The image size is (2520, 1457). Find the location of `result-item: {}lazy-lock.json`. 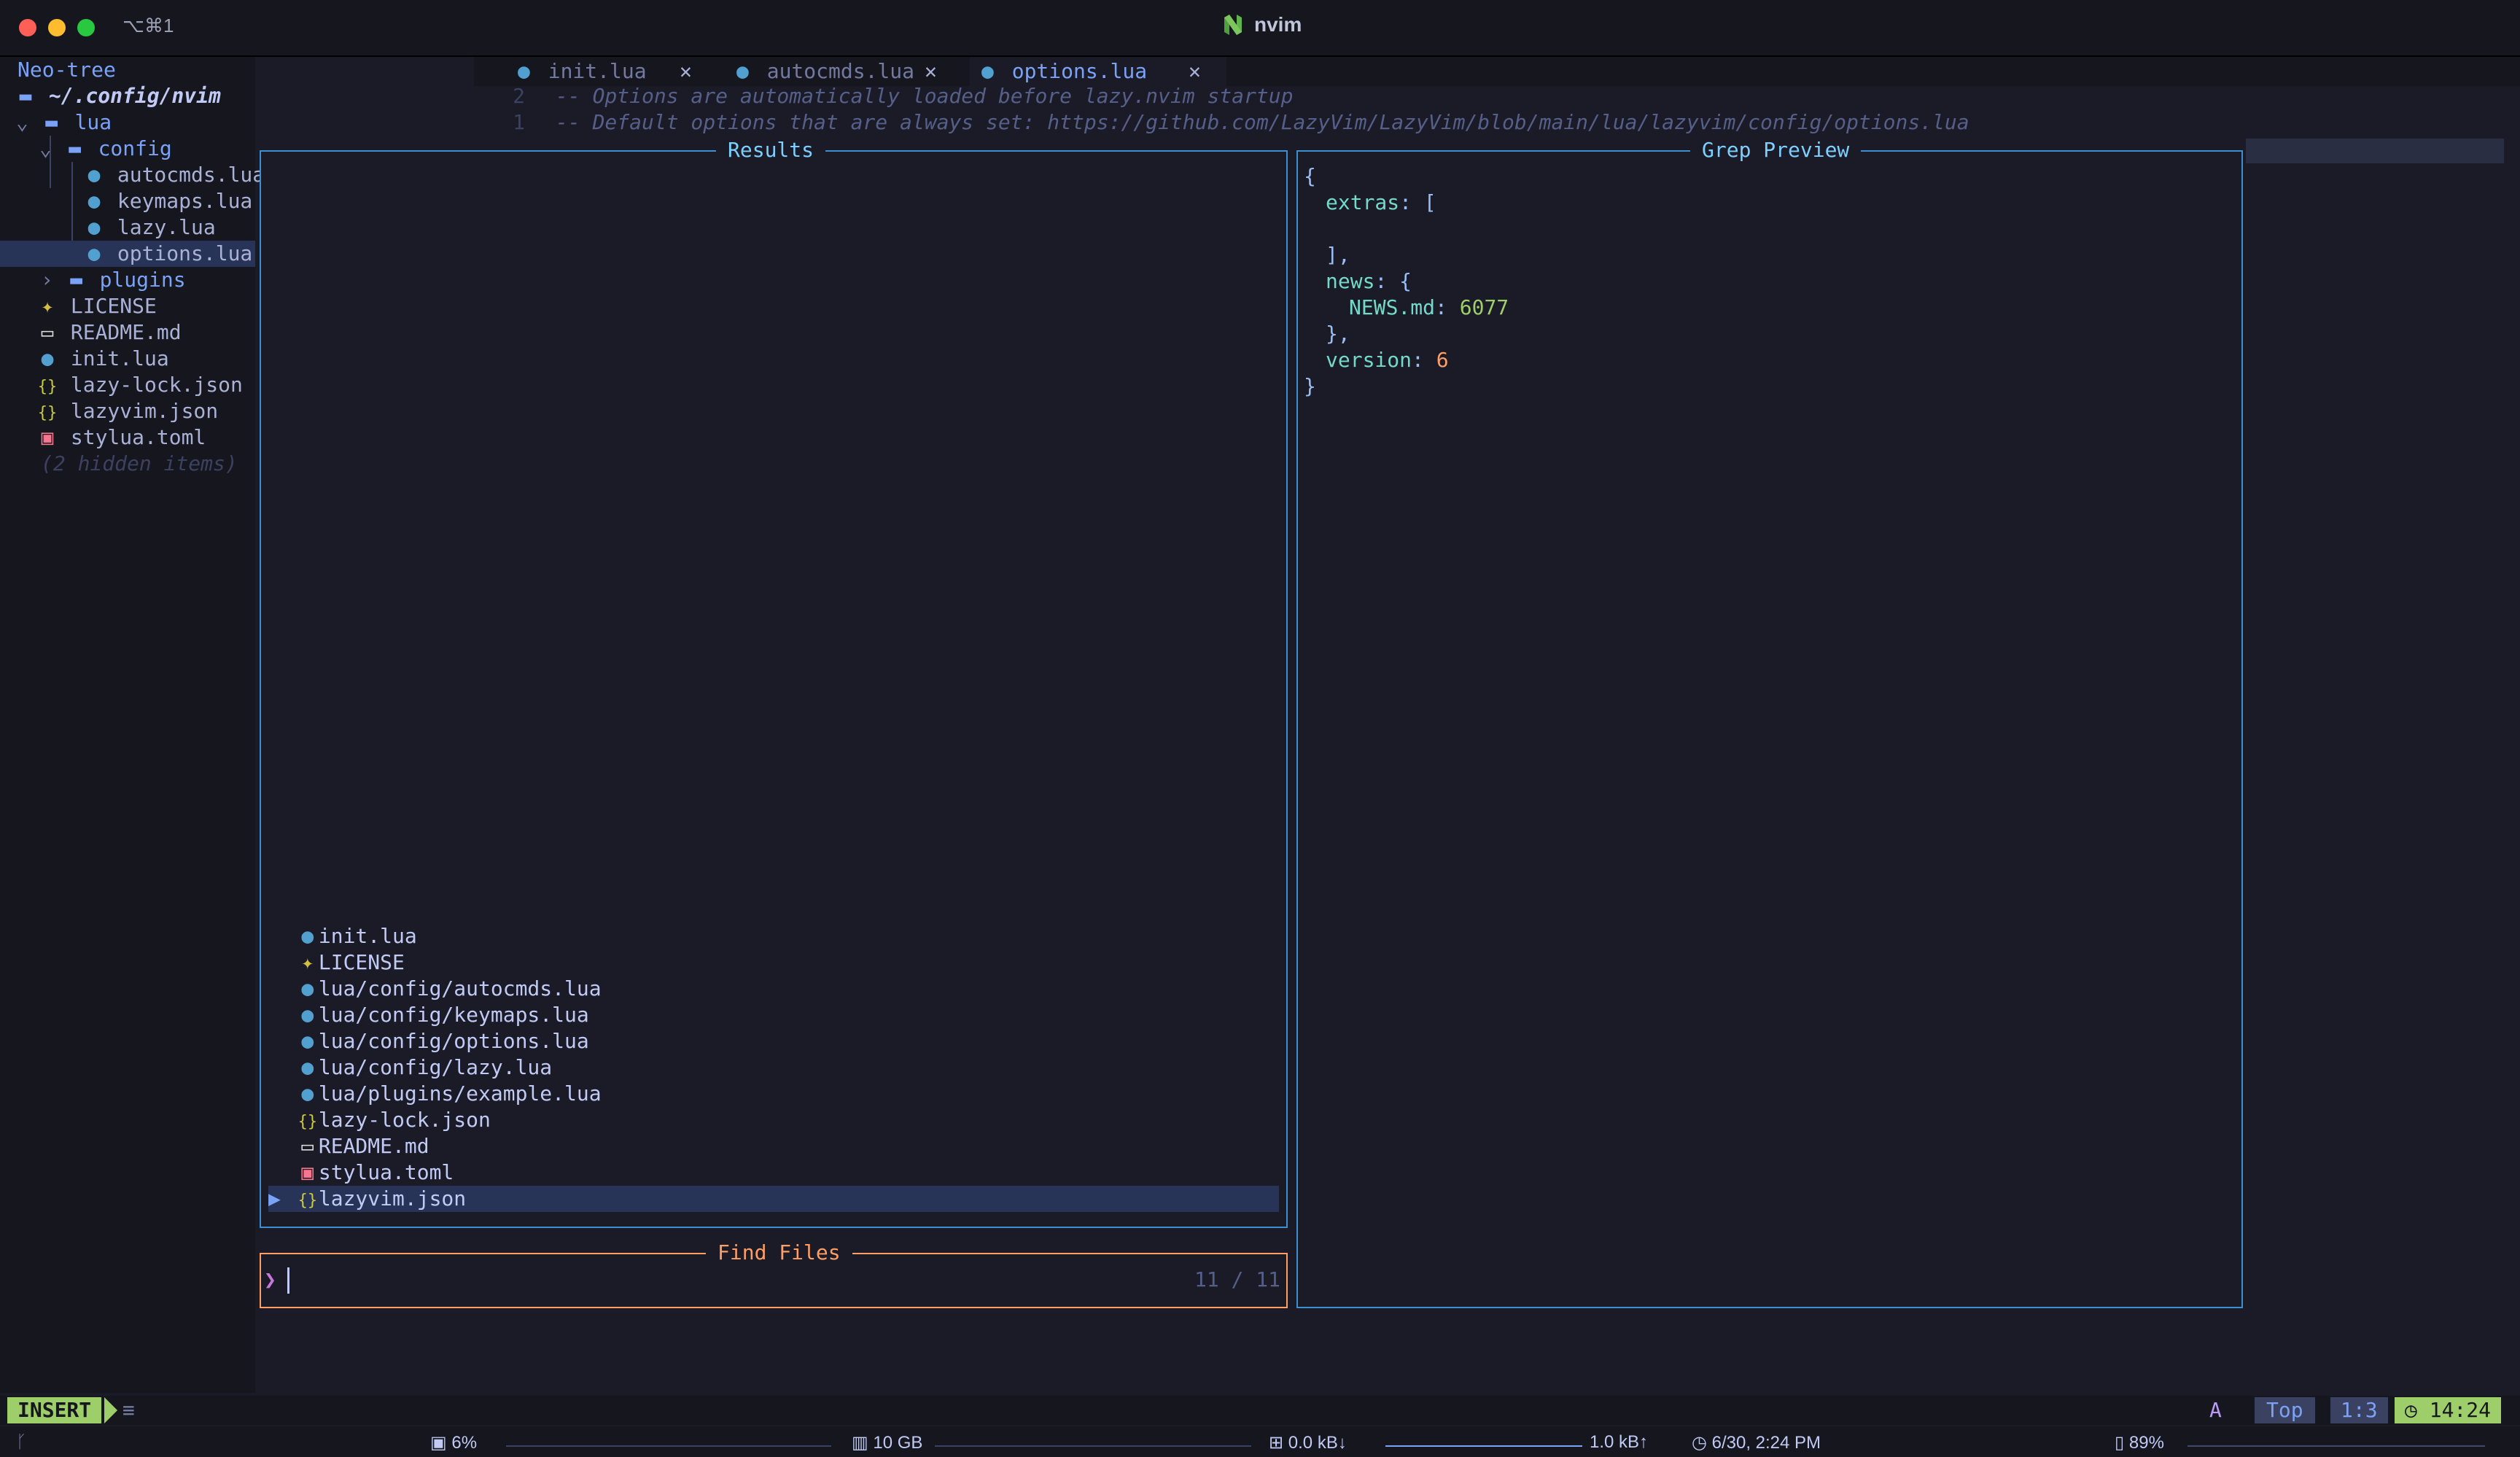

result-item: {}lazy-lock.json is located at coordinates (773, 1120).